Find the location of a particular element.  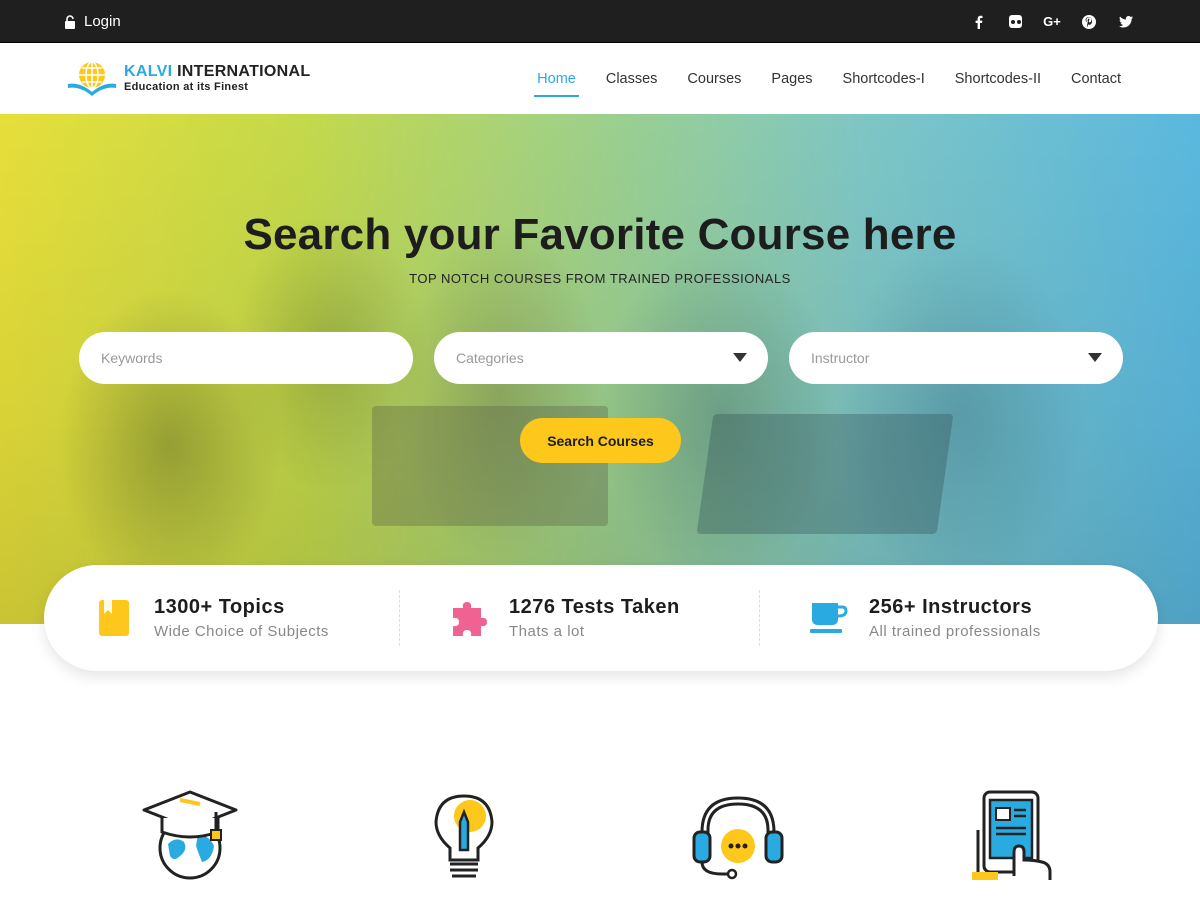

nav-shortcodes-1: Shortcodes-I is located at coordinates (884, 78).